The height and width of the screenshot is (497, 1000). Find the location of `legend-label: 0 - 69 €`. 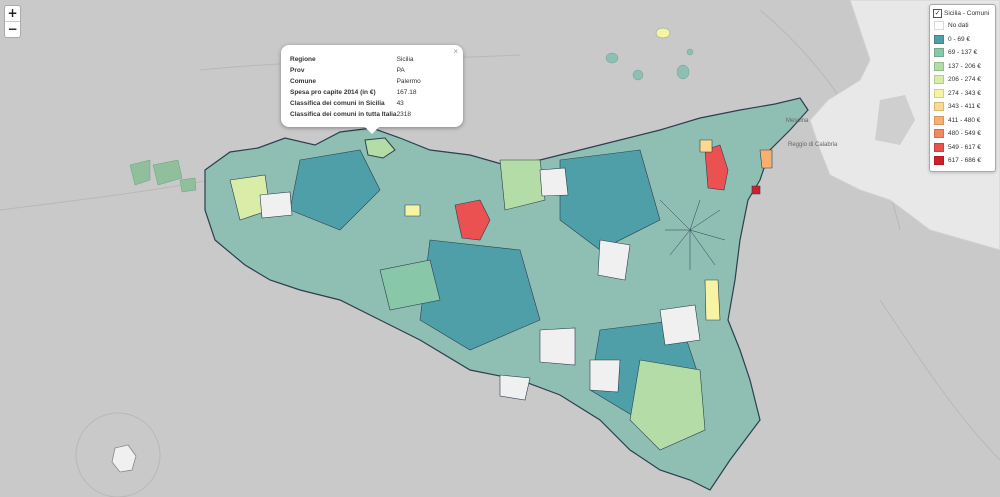

legend-label: 0 - 69 € is located at coordinates (959, 39).